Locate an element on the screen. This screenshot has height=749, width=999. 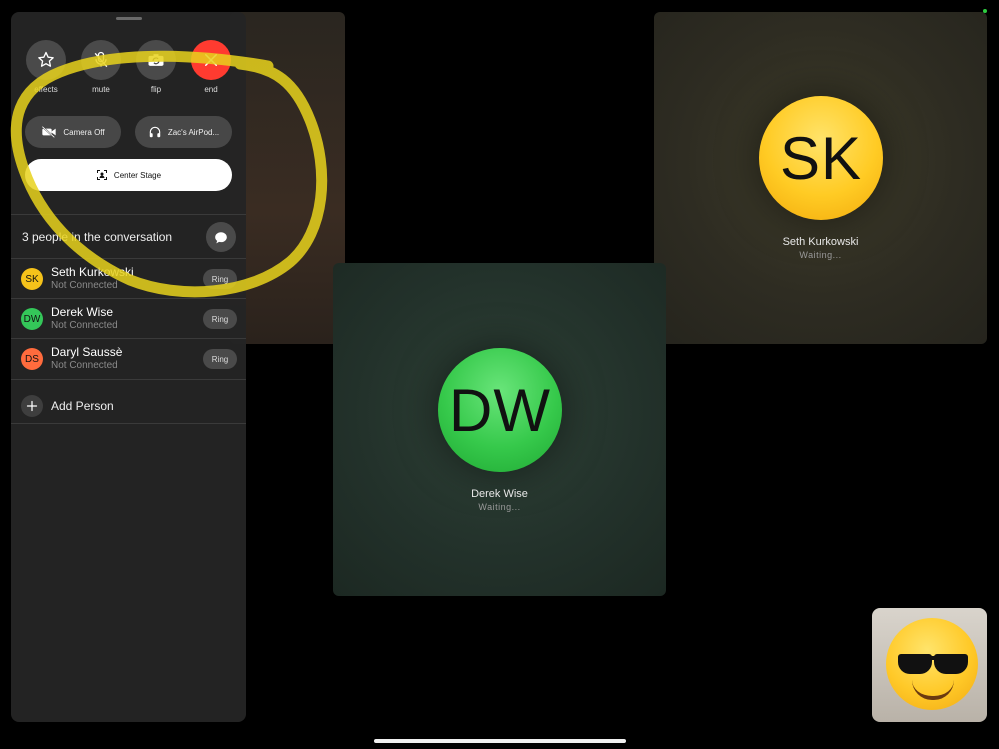
participant-row: SK Seth Kurkowski Not Connected Ring is located at coordinates (128, 279).